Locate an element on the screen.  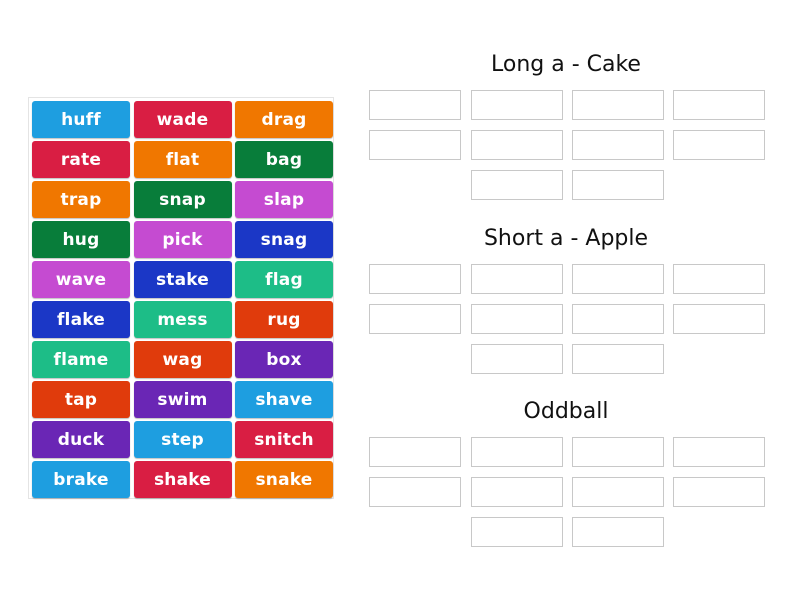
group-oddball: Oddball is located at coordinates (567, 472).